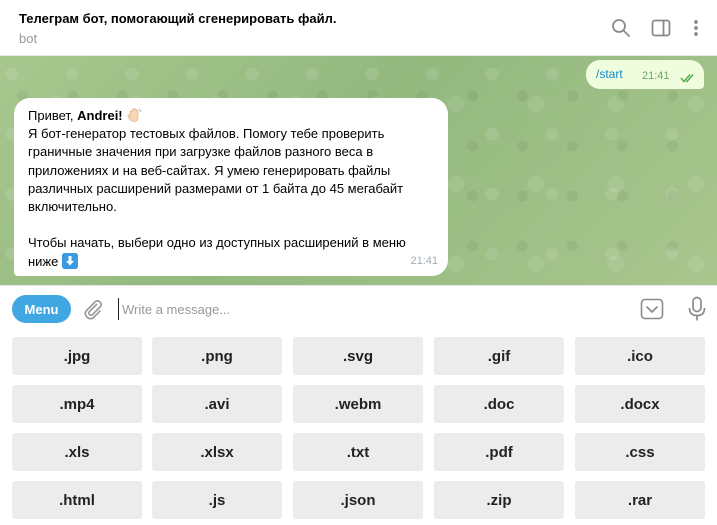 This screenshot has height=525, width=717. What do you see at coordinates (43, 261) in the screenshot?
I see `start-line-text: ниже` at bounding box center [43, 261].